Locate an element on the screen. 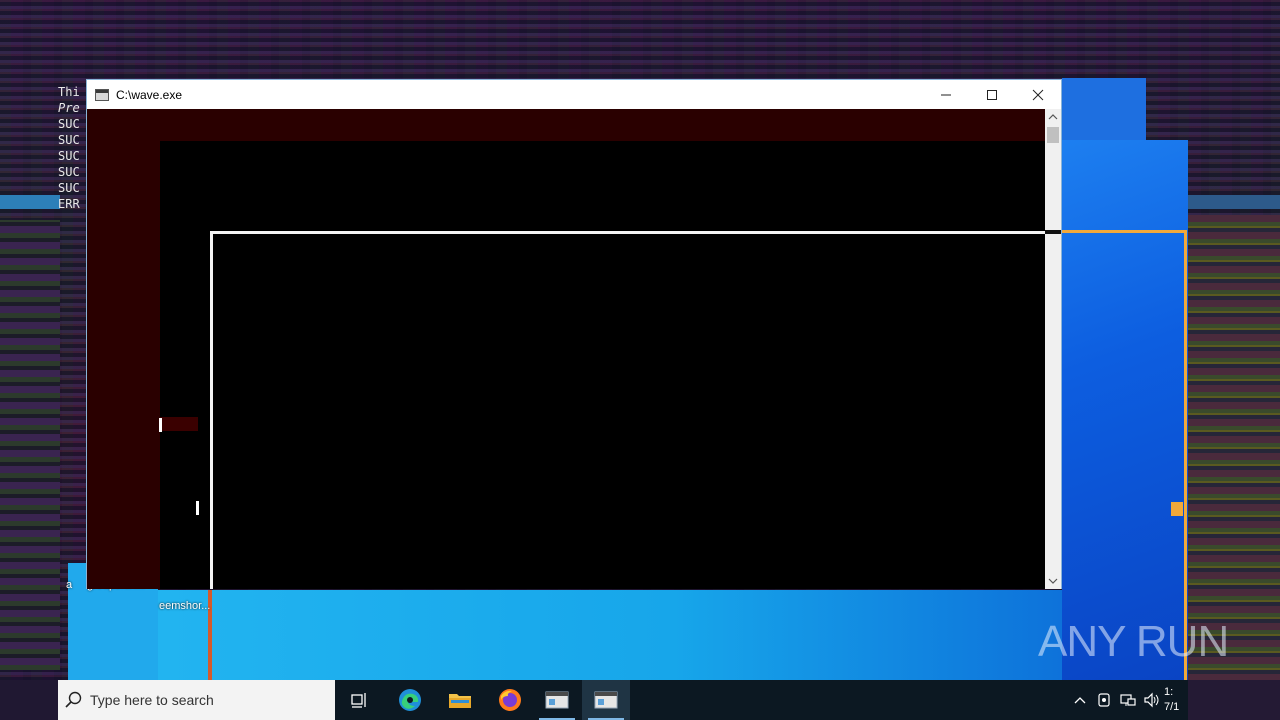 Image resolution: width=1280 pixels, height=720 pixels. show-hidden-icons-button is located at coordinates (1080, 700).